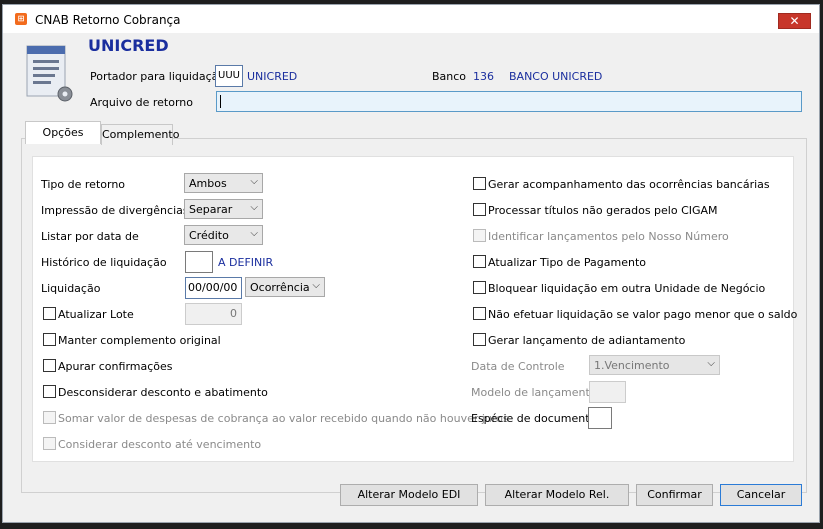 The height and width of the screenshot is (529, 823). Describe the element at coordinates (49, 391) in the screenshot. I see `desconsiderar-desconto-checkbox` at that location.